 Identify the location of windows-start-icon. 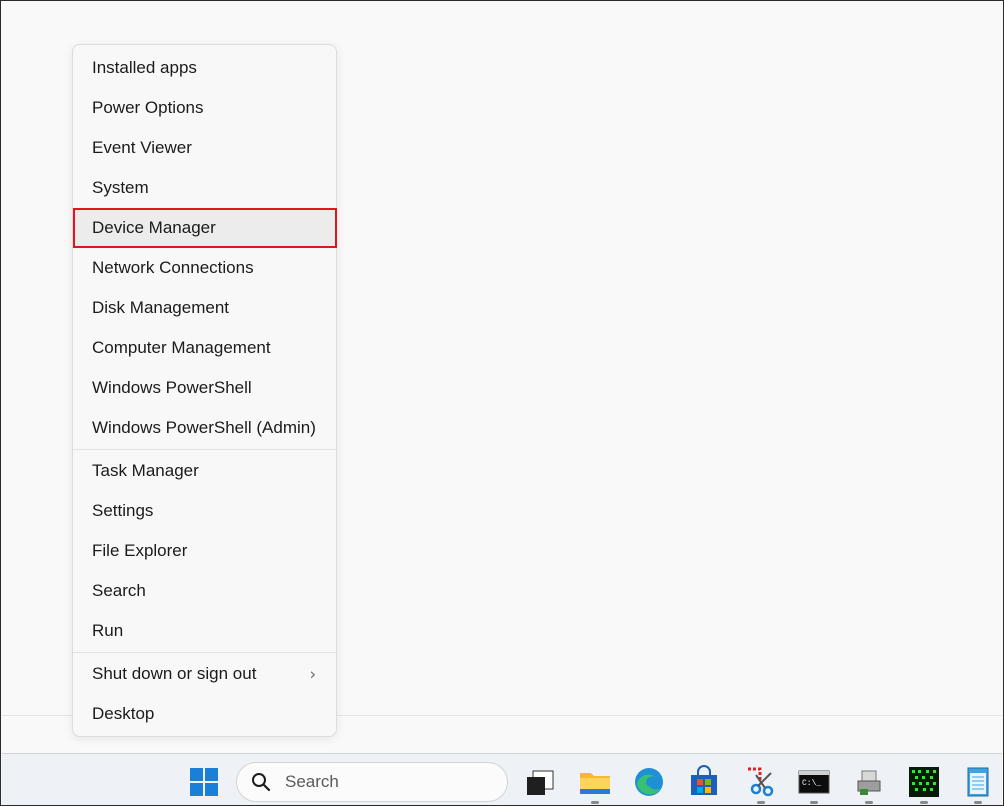
(204, 782).